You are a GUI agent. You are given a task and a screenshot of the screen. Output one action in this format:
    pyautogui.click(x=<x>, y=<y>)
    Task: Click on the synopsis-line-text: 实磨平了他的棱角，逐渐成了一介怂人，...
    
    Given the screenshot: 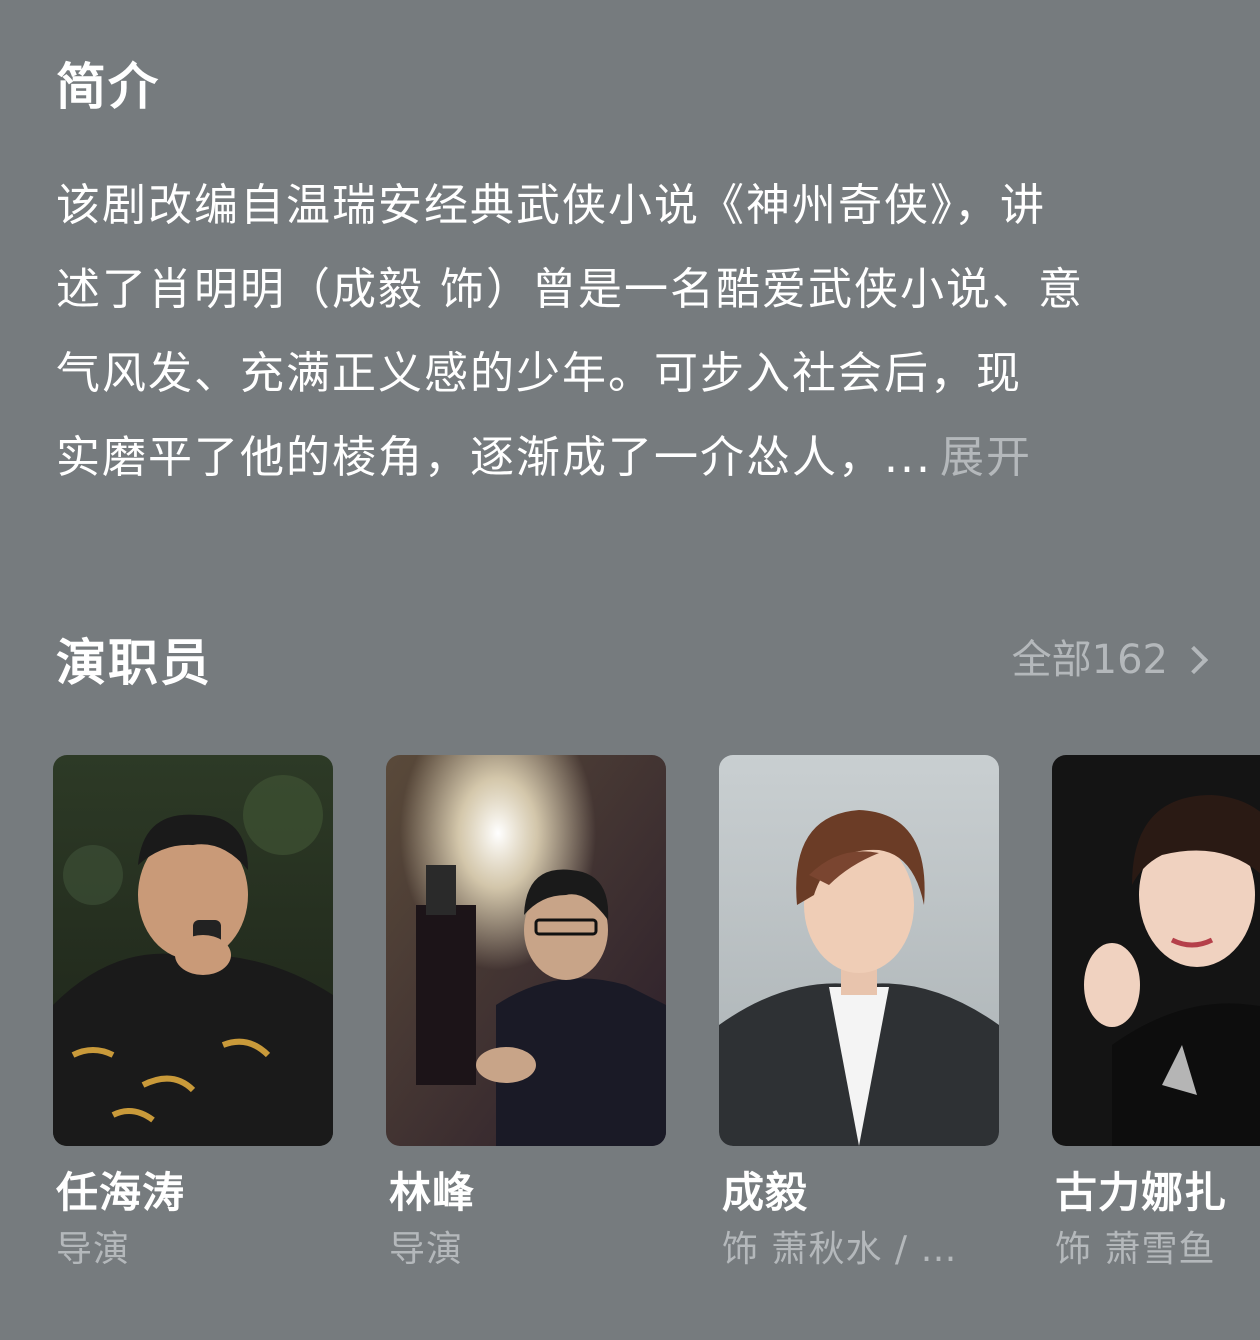 What is the action you would take?
    pyautogui.click(x=494, y=457)
    